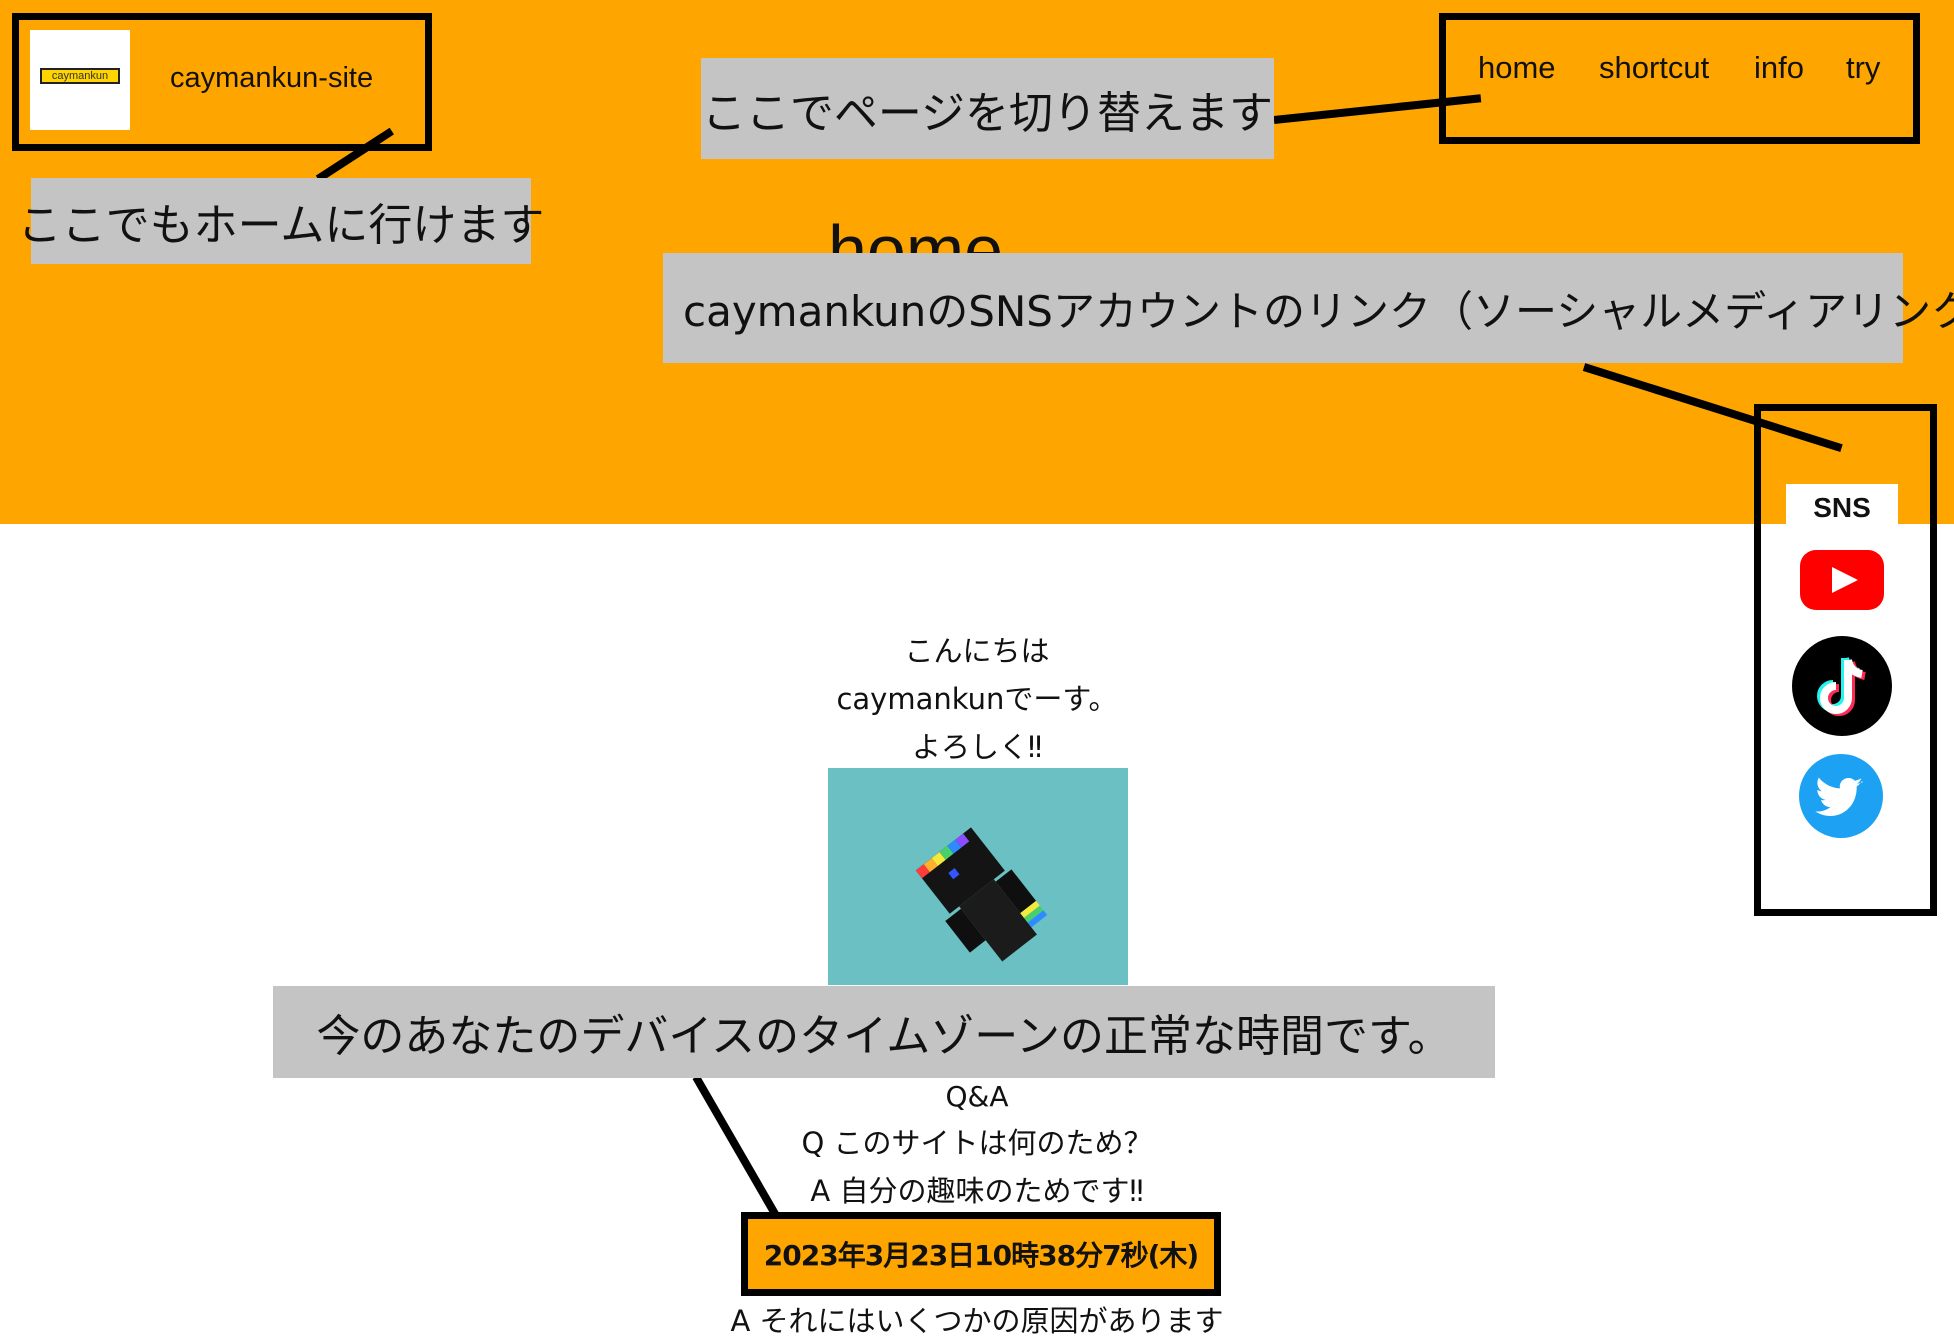 This screenshot has width=1954, height=1340. I want to click on greeting-line-3: よろしく‼, so click(977, 747).